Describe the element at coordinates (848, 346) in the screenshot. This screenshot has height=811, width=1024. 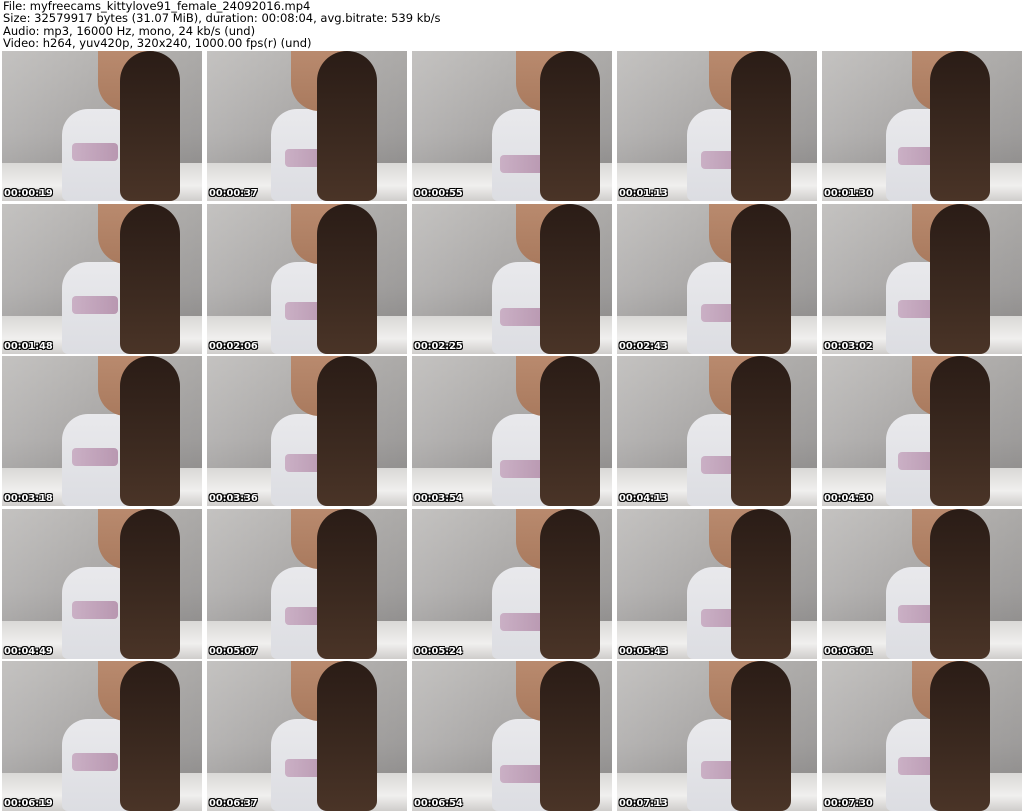
I see `thumbnail-timestamp: 00:03:02` at that location.